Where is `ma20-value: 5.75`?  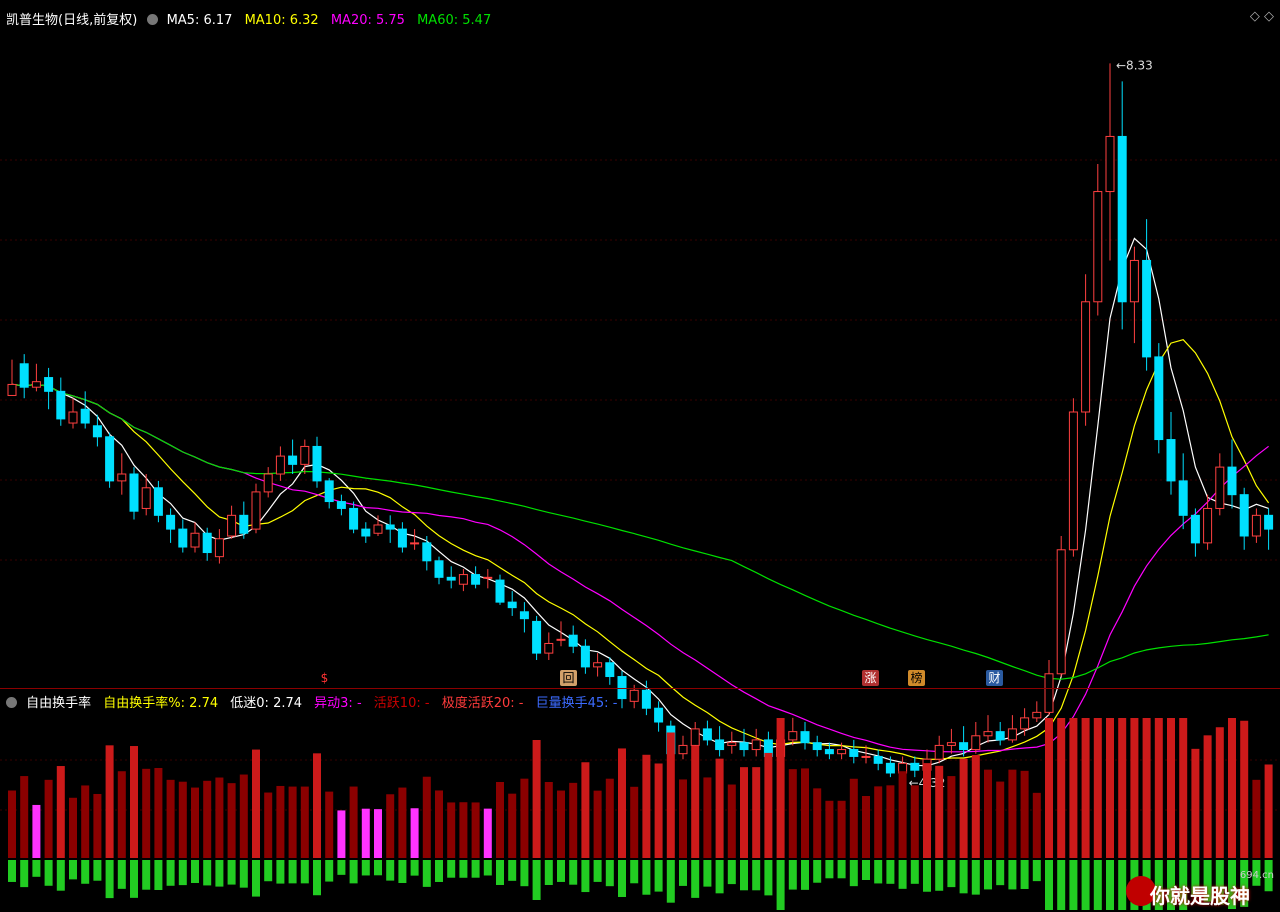 ma20-value: 5.75 is located at coordinates (390, 20).